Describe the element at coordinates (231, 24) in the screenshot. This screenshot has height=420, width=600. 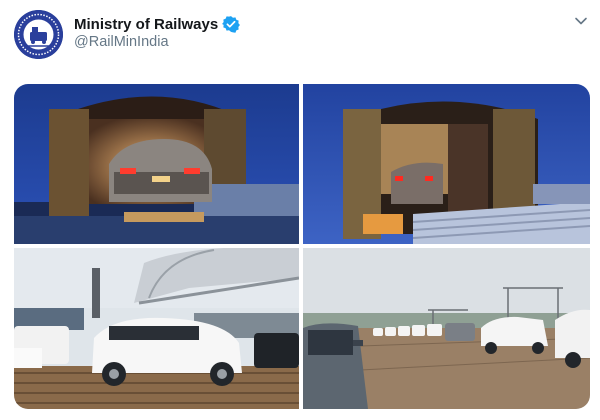
I see `verified-badge-icon` at that location.